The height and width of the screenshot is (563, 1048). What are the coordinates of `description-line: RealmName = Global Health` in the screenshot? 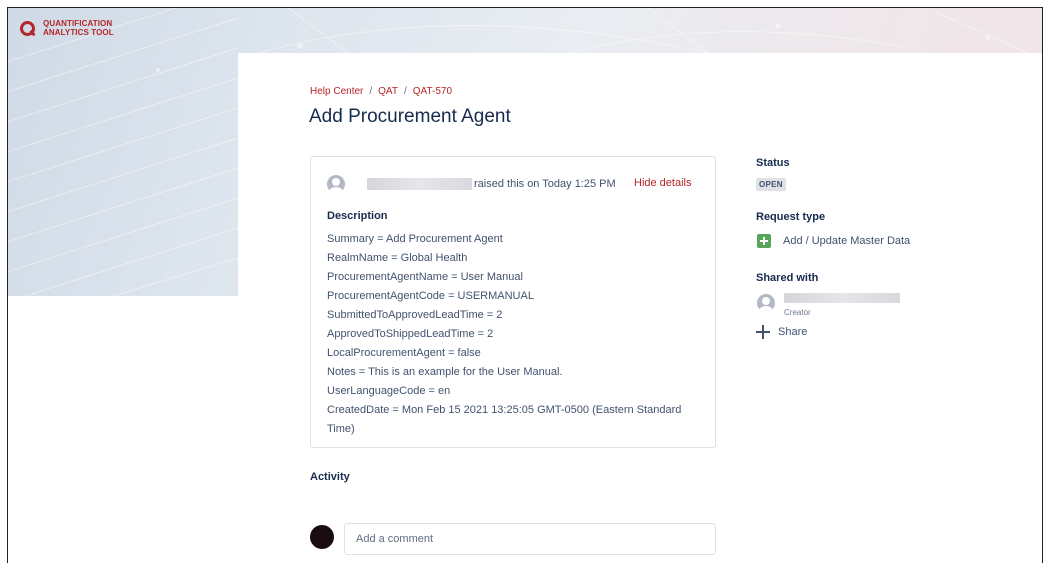 It's located at (397, 258).